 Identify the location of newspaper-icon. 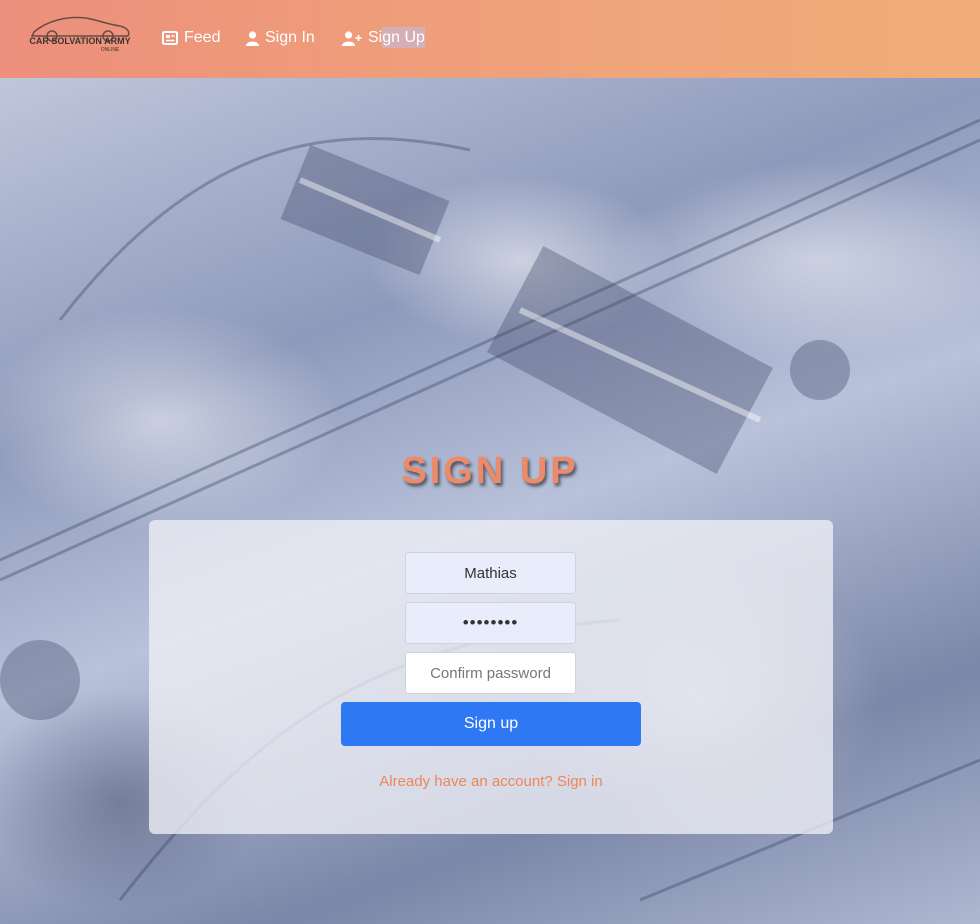
(170, 38).